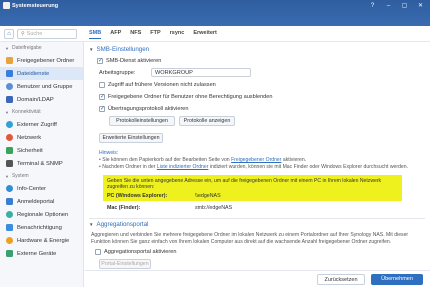  What do you see at coordinates (9, 227) in the screenshot?
I see `notification-icon` at bounding box center [9, 227].